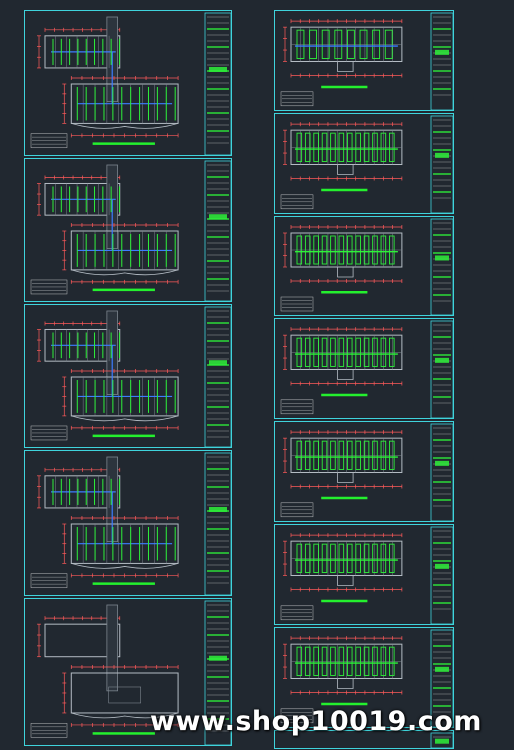 The height and width of the screenshot is (750, 514). What do you see at coordinates (112, 648) in the screenshot?
I see `floor-plan-tower` at bounding box center [112, 648].